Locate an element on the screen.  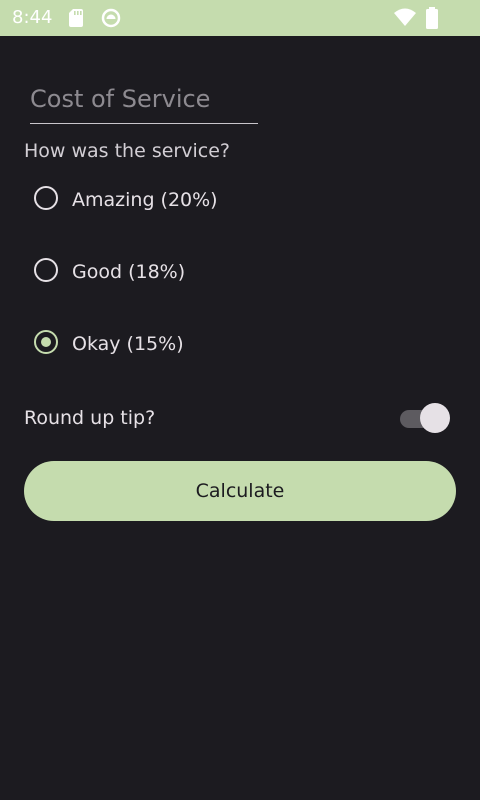
radio-option-amazing: Amazing (20%) is located at coordinates (160, 201).